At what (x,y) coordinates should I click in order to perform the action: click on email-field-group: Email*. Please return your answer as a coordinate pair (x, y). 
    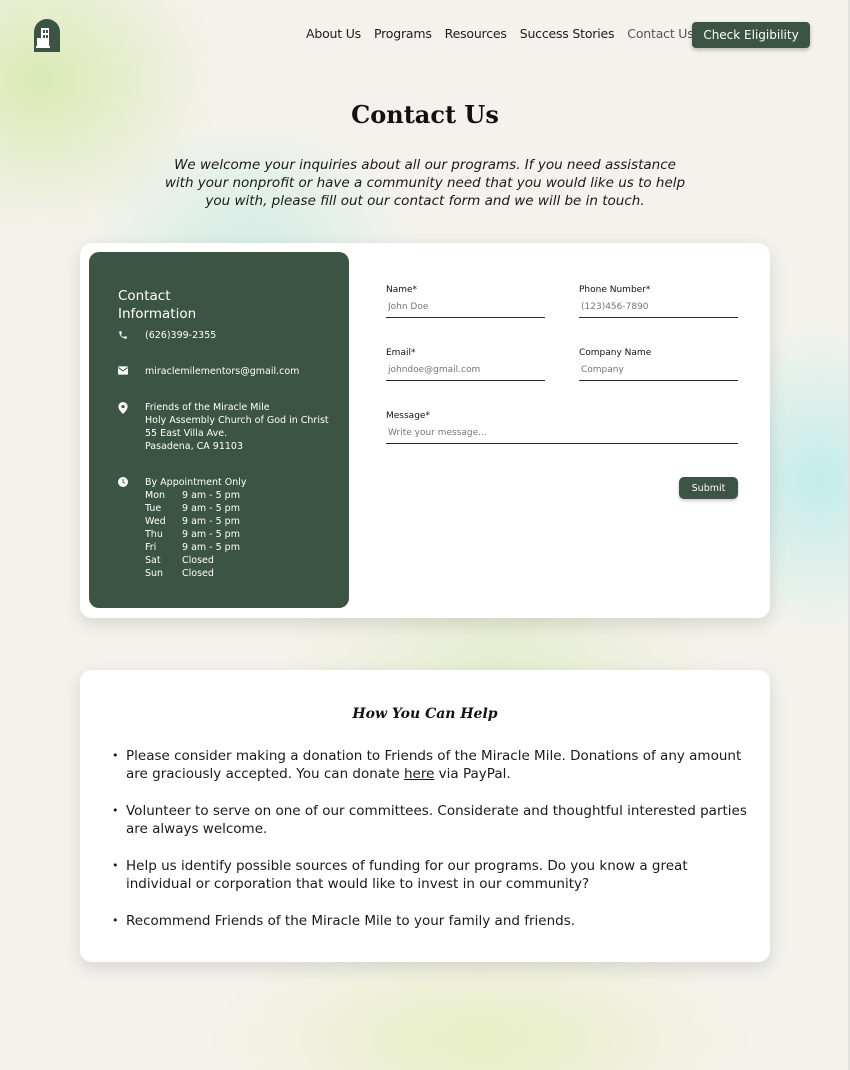
    Looking at the image, I should click on (465, 364).